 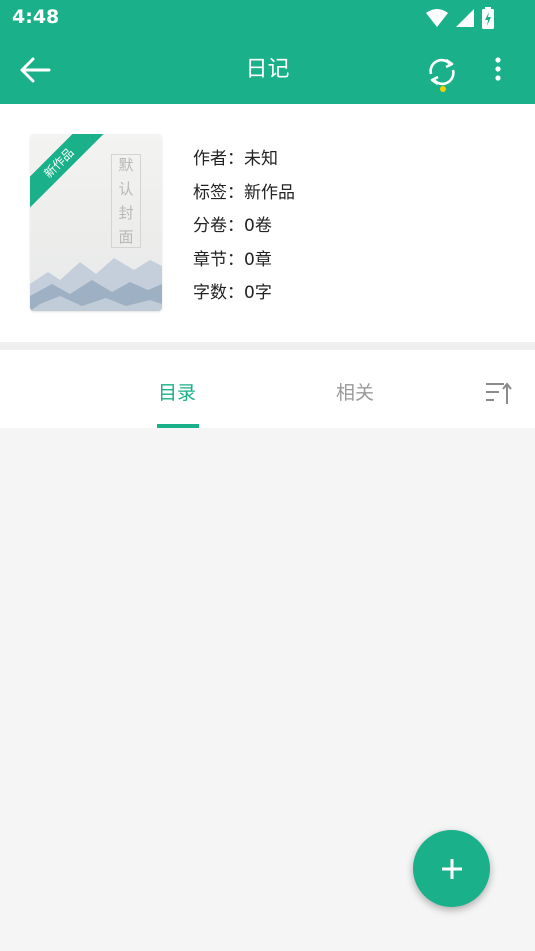 I want to click on book-words: 字数：0字, so click(x=232, y=293).